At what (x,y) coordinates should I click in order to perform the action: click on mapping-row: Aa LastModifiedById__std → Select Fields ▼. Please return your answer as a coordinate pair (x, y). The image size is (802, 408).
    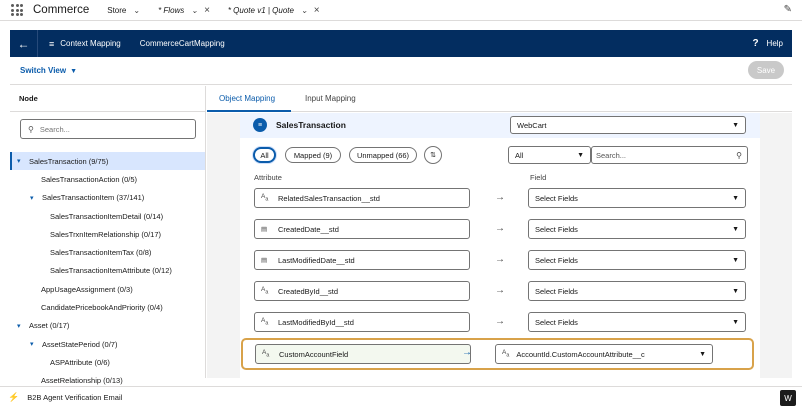
    Looking at the image, I should click on (500, 323).